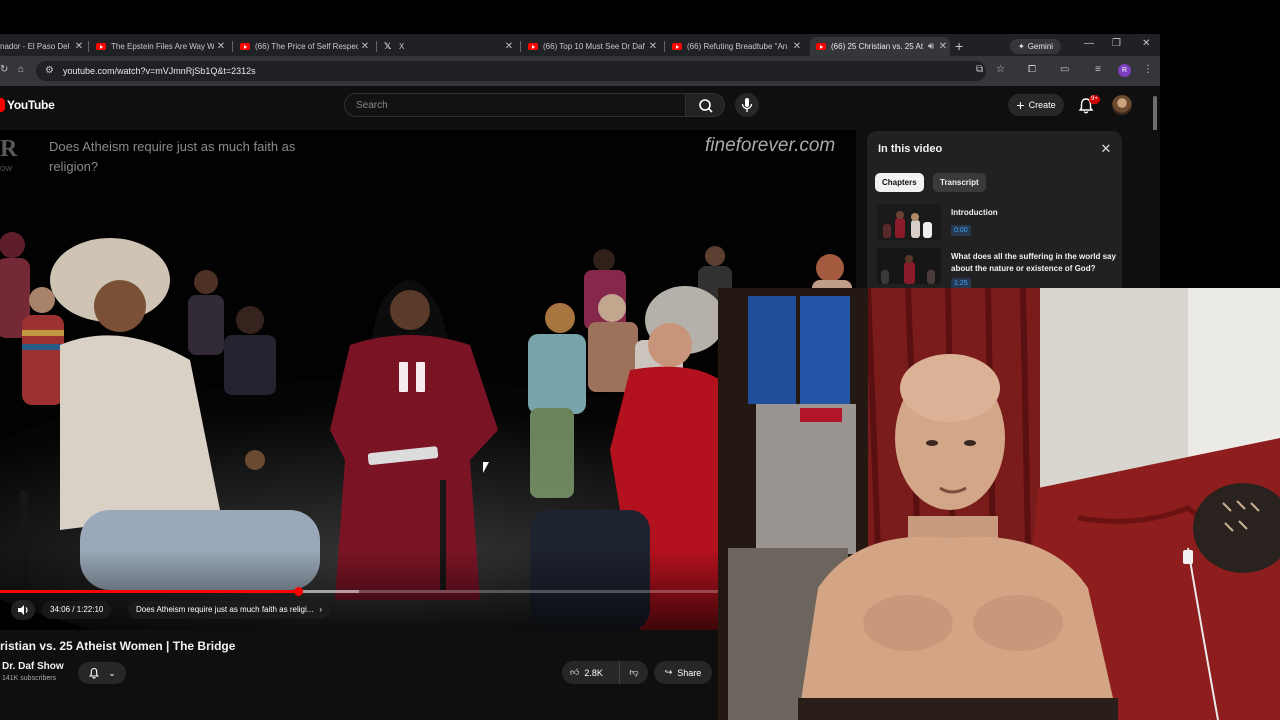  I want to click on dislike-button: 👎︎, so click(634, 672).